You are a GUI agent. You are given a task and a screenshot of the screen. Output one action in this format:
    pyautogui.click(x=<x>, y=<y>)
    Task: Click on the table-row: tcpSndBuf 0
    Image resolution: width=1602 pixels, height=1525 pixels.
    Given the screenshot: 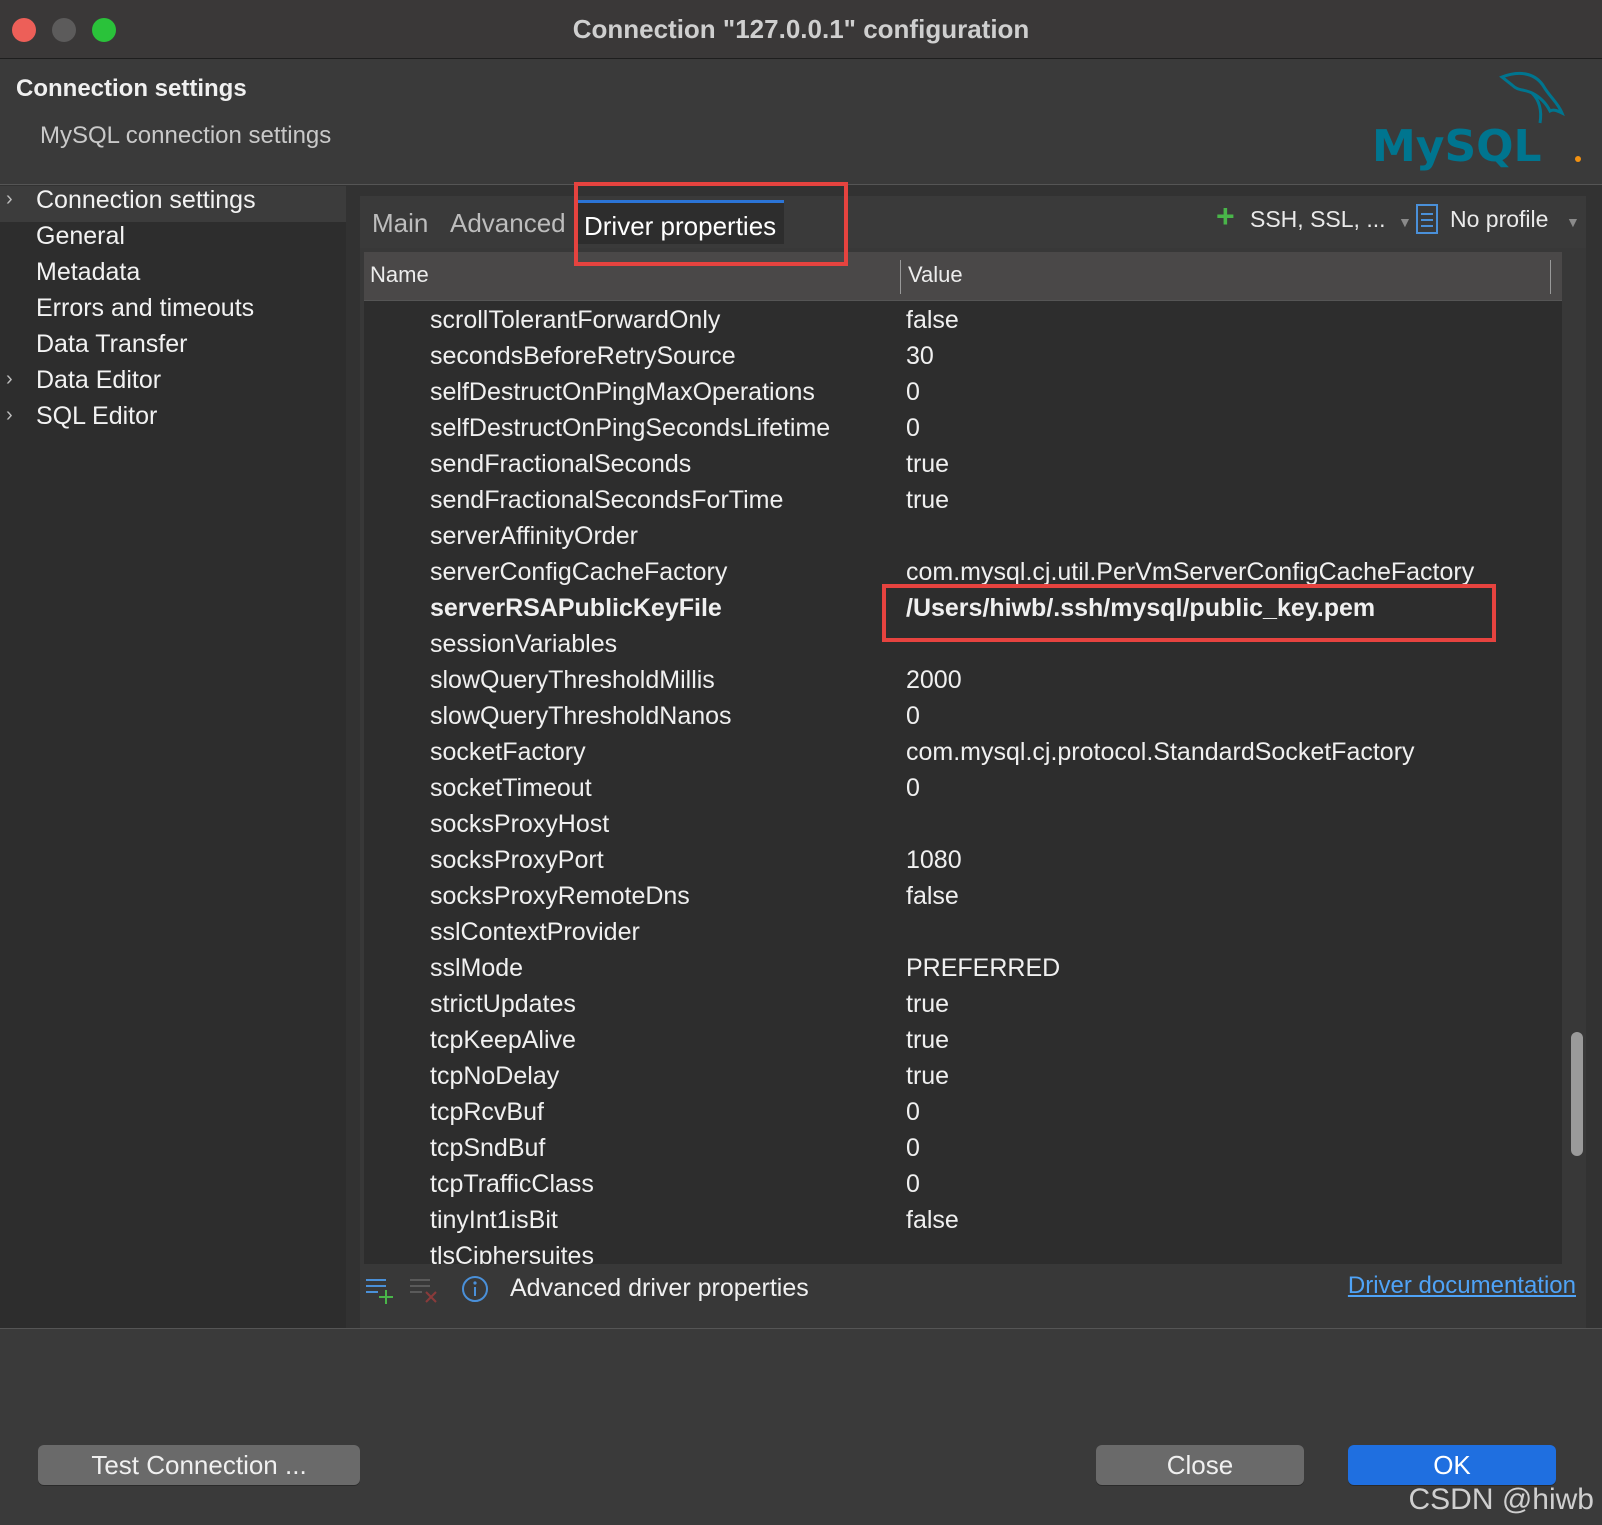 What is the action you would take?
    pyautogui.click(x=963, y=1150)
    